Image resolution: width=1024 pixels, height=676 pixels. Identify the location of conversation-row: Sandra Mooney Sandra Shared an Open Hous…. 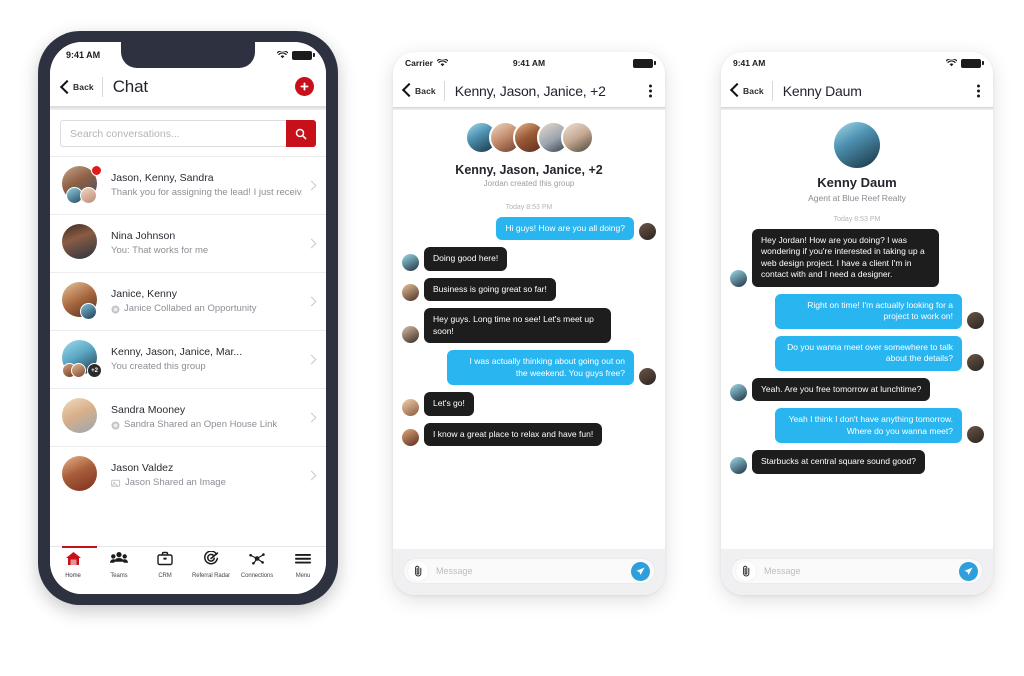
(188, 418).